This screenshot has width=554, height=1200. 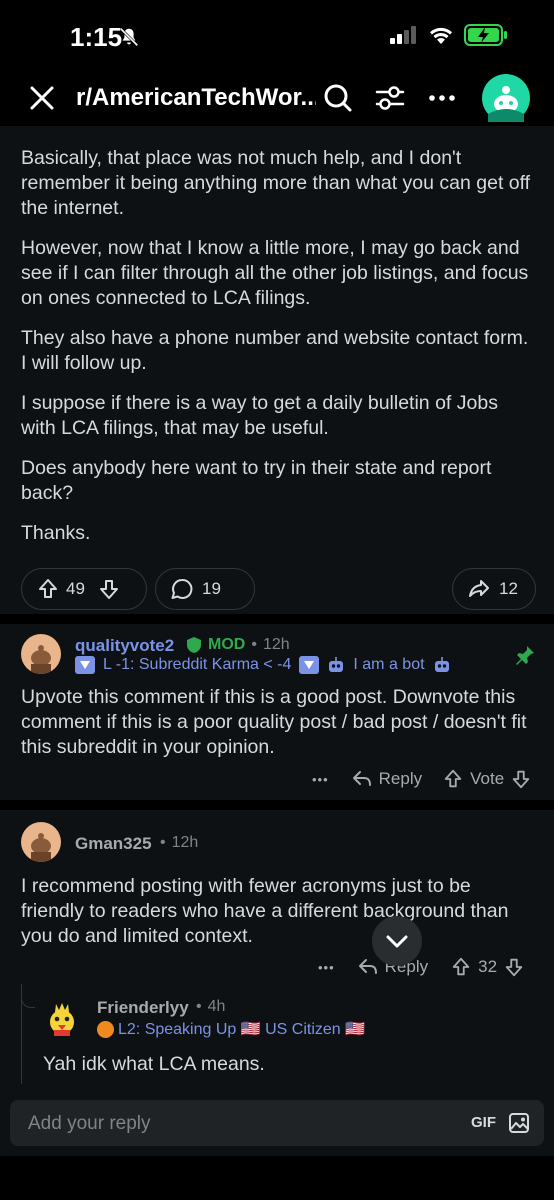 I want to click on flair-text: L2: Speaking Up 🇺🇸 US Citizen 🇺🇸, so click(x=242, y=1029).